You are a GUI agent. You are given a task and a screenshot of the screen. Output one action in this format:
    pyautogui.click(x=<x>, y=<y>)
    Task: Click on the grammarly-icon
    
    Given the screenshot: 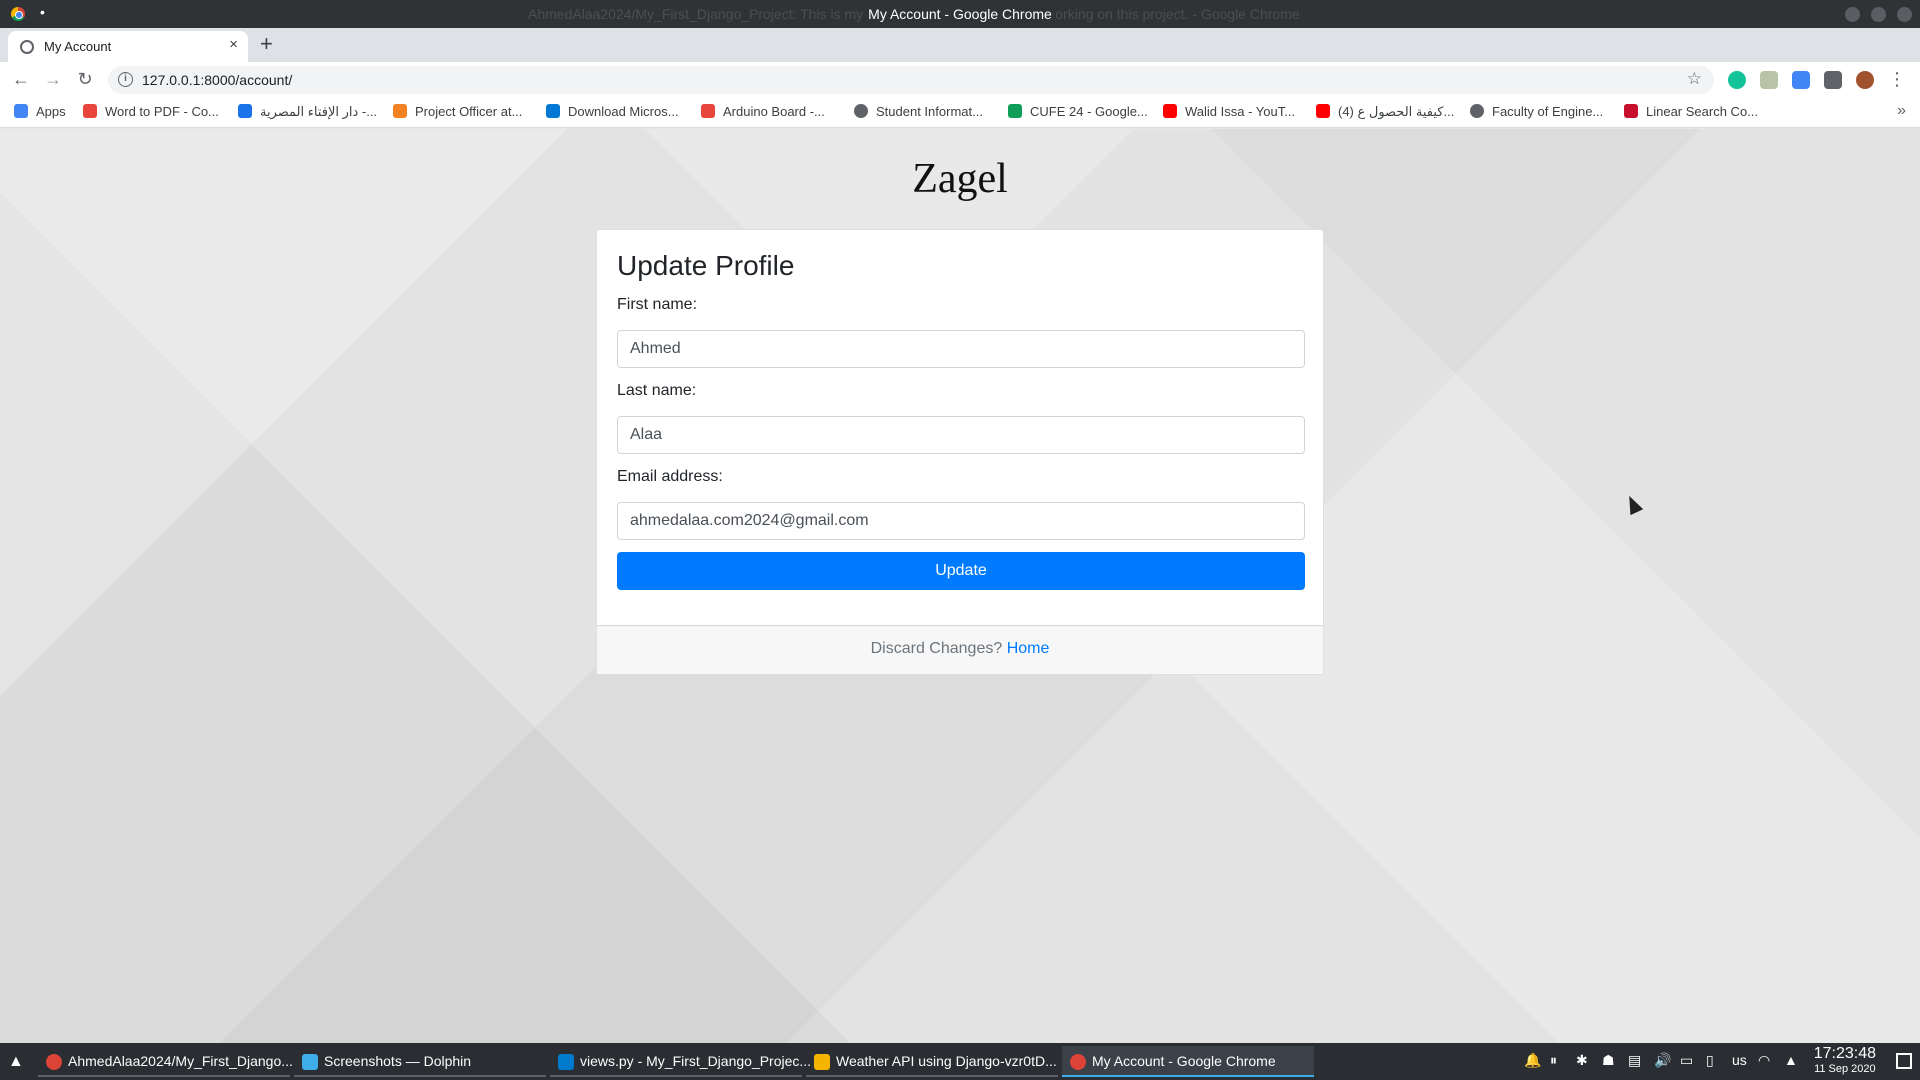 What is the action you would take?
    pyautogui.click(x=1737, y=80)
    